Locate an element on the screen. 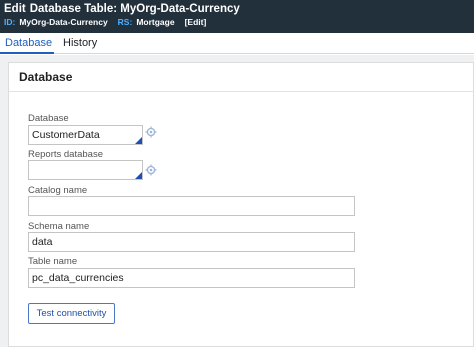 The image size is (474, 347). edit-ruleset-link: [Edit] is located at coordinates (196, 22).